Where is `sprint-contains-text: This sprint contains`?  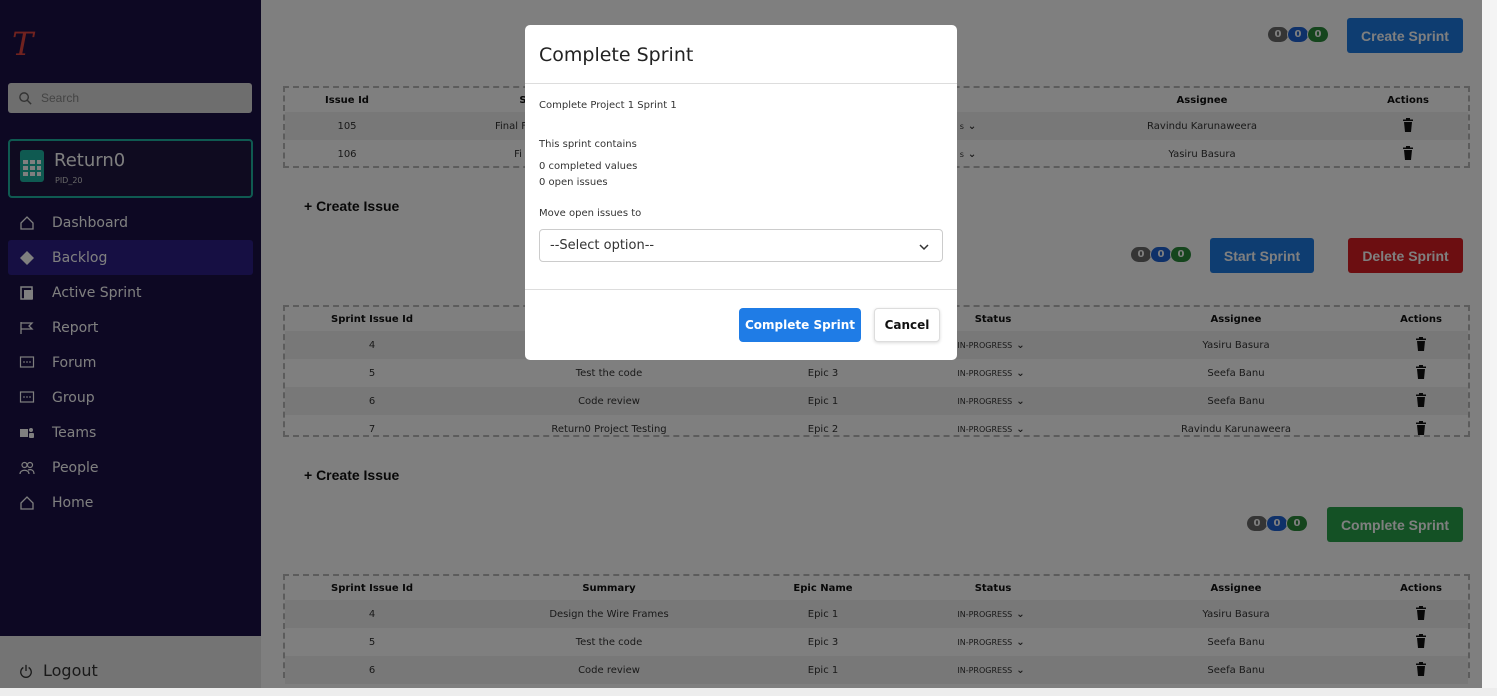 sprint-contains-text: This sprint contains is located at coordinates (588, 144).